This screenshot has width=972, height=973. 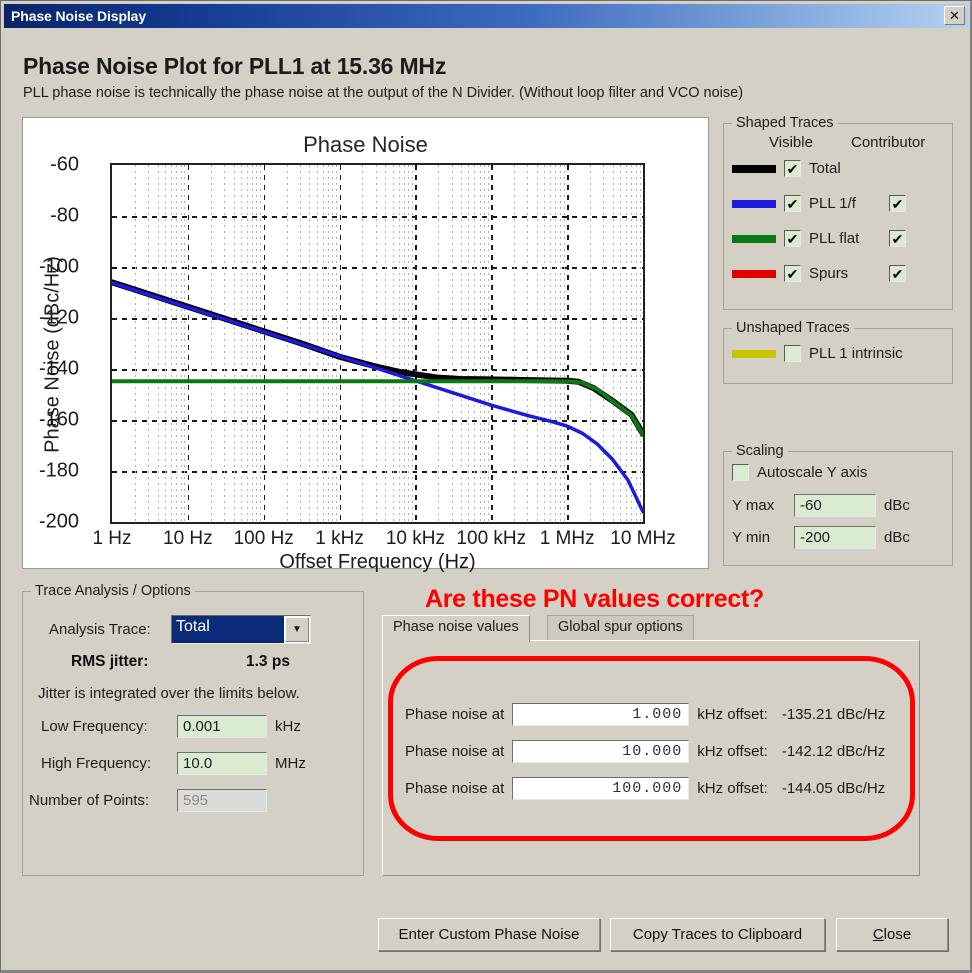 I want to click on unshaped-trace-row: PLL 1 intrinsic, so click(x=817, y=353).